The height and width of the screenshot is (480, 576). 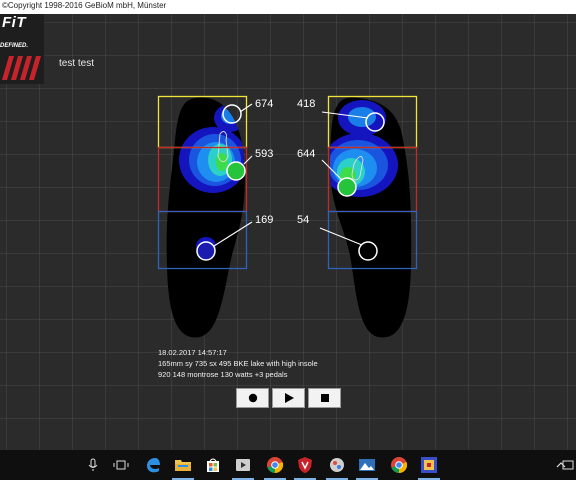 I want to click on left-rearfoot-marker, so click(x=206, y=251).